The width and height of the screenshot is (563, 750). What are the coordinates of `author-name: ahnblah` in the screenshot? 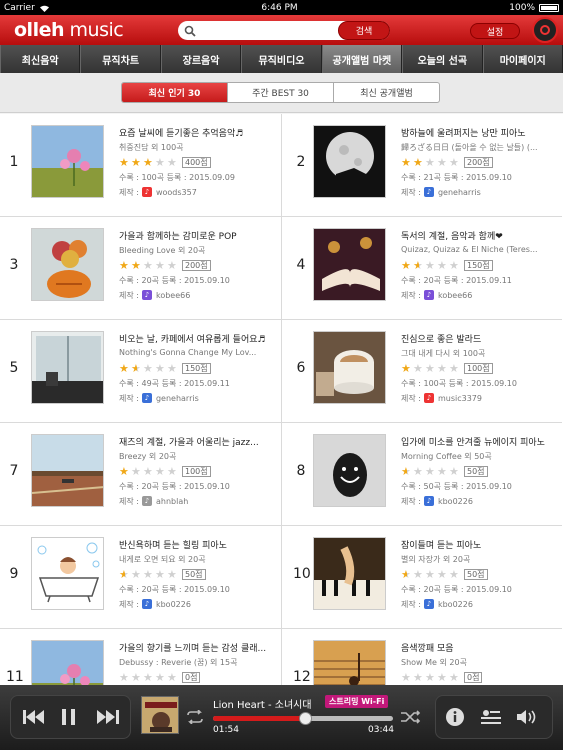 It's located at (172, 501).